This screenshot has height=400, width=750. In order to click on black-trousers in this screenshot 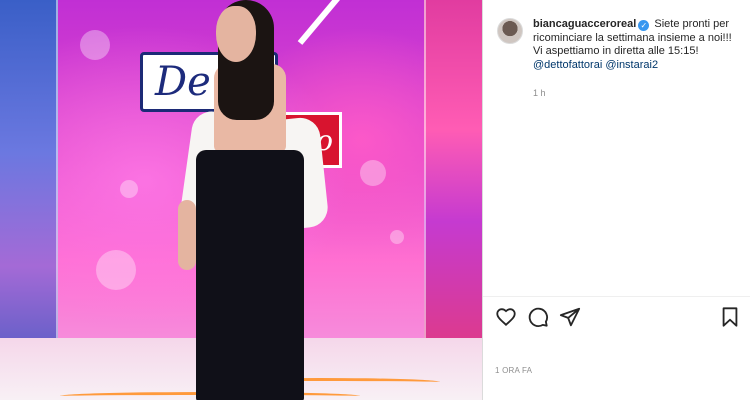, I will do `click(250, 275)`.